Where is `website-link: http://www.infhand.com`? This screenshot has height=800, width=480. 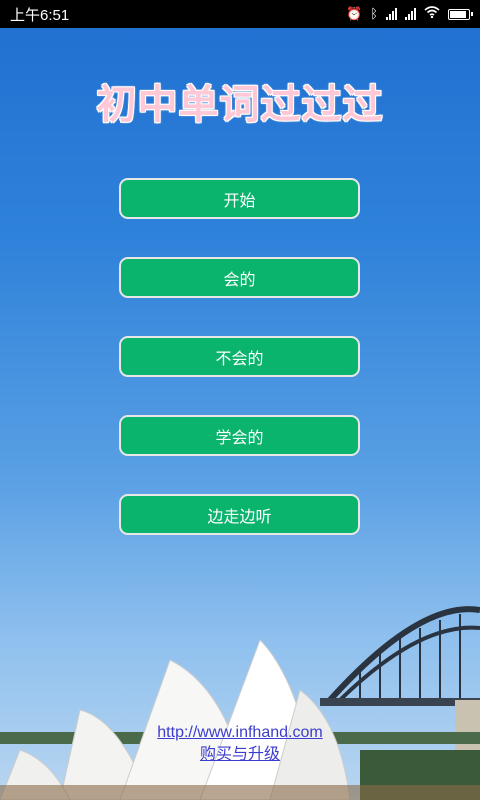
website-link: http://www.infhand.com is located at coordinates (240, 733).